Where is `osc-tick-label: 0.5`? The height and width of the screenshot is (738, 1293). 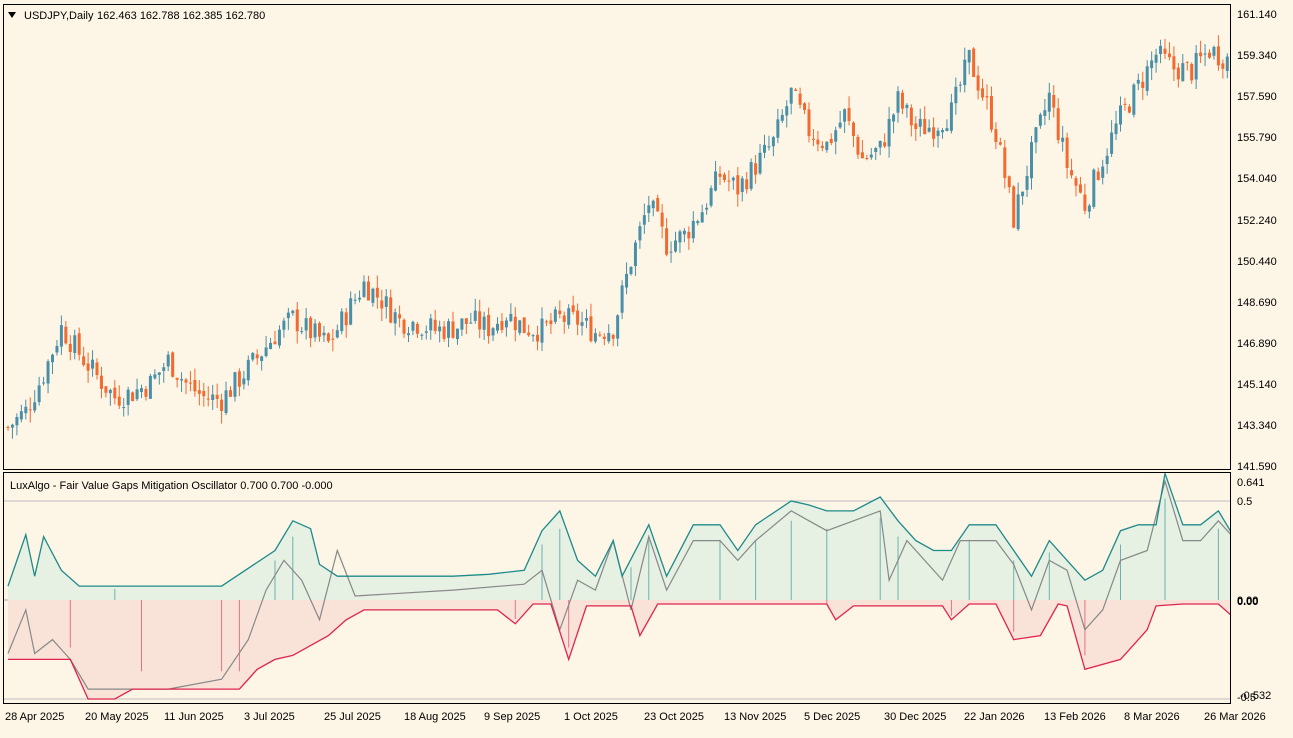 osc-tick-label: 0.5 is located at coordinates (1244, 502).